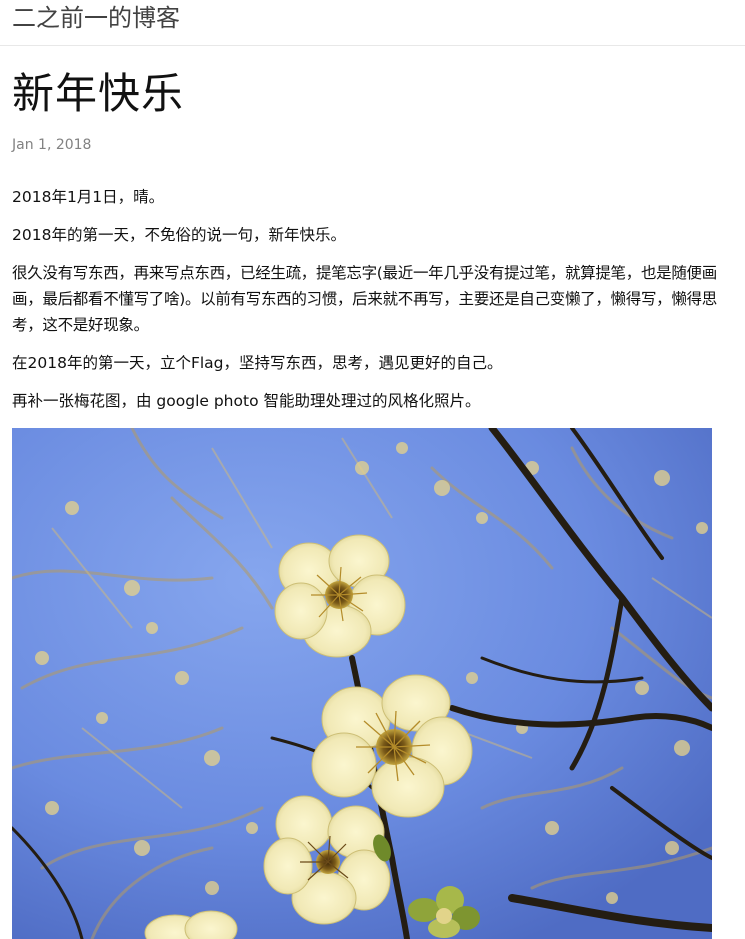  What do you see at coordinates (52, 145) in the screenshot?
I see `post-date: Jan 1, 2018` at bounding box center [52, 145].